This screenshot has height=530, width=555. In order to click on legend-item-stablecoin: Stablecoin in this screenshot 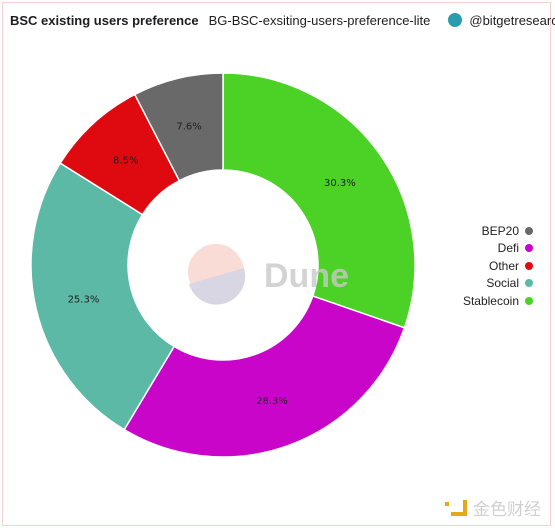, I will do `click(498, 301)`.